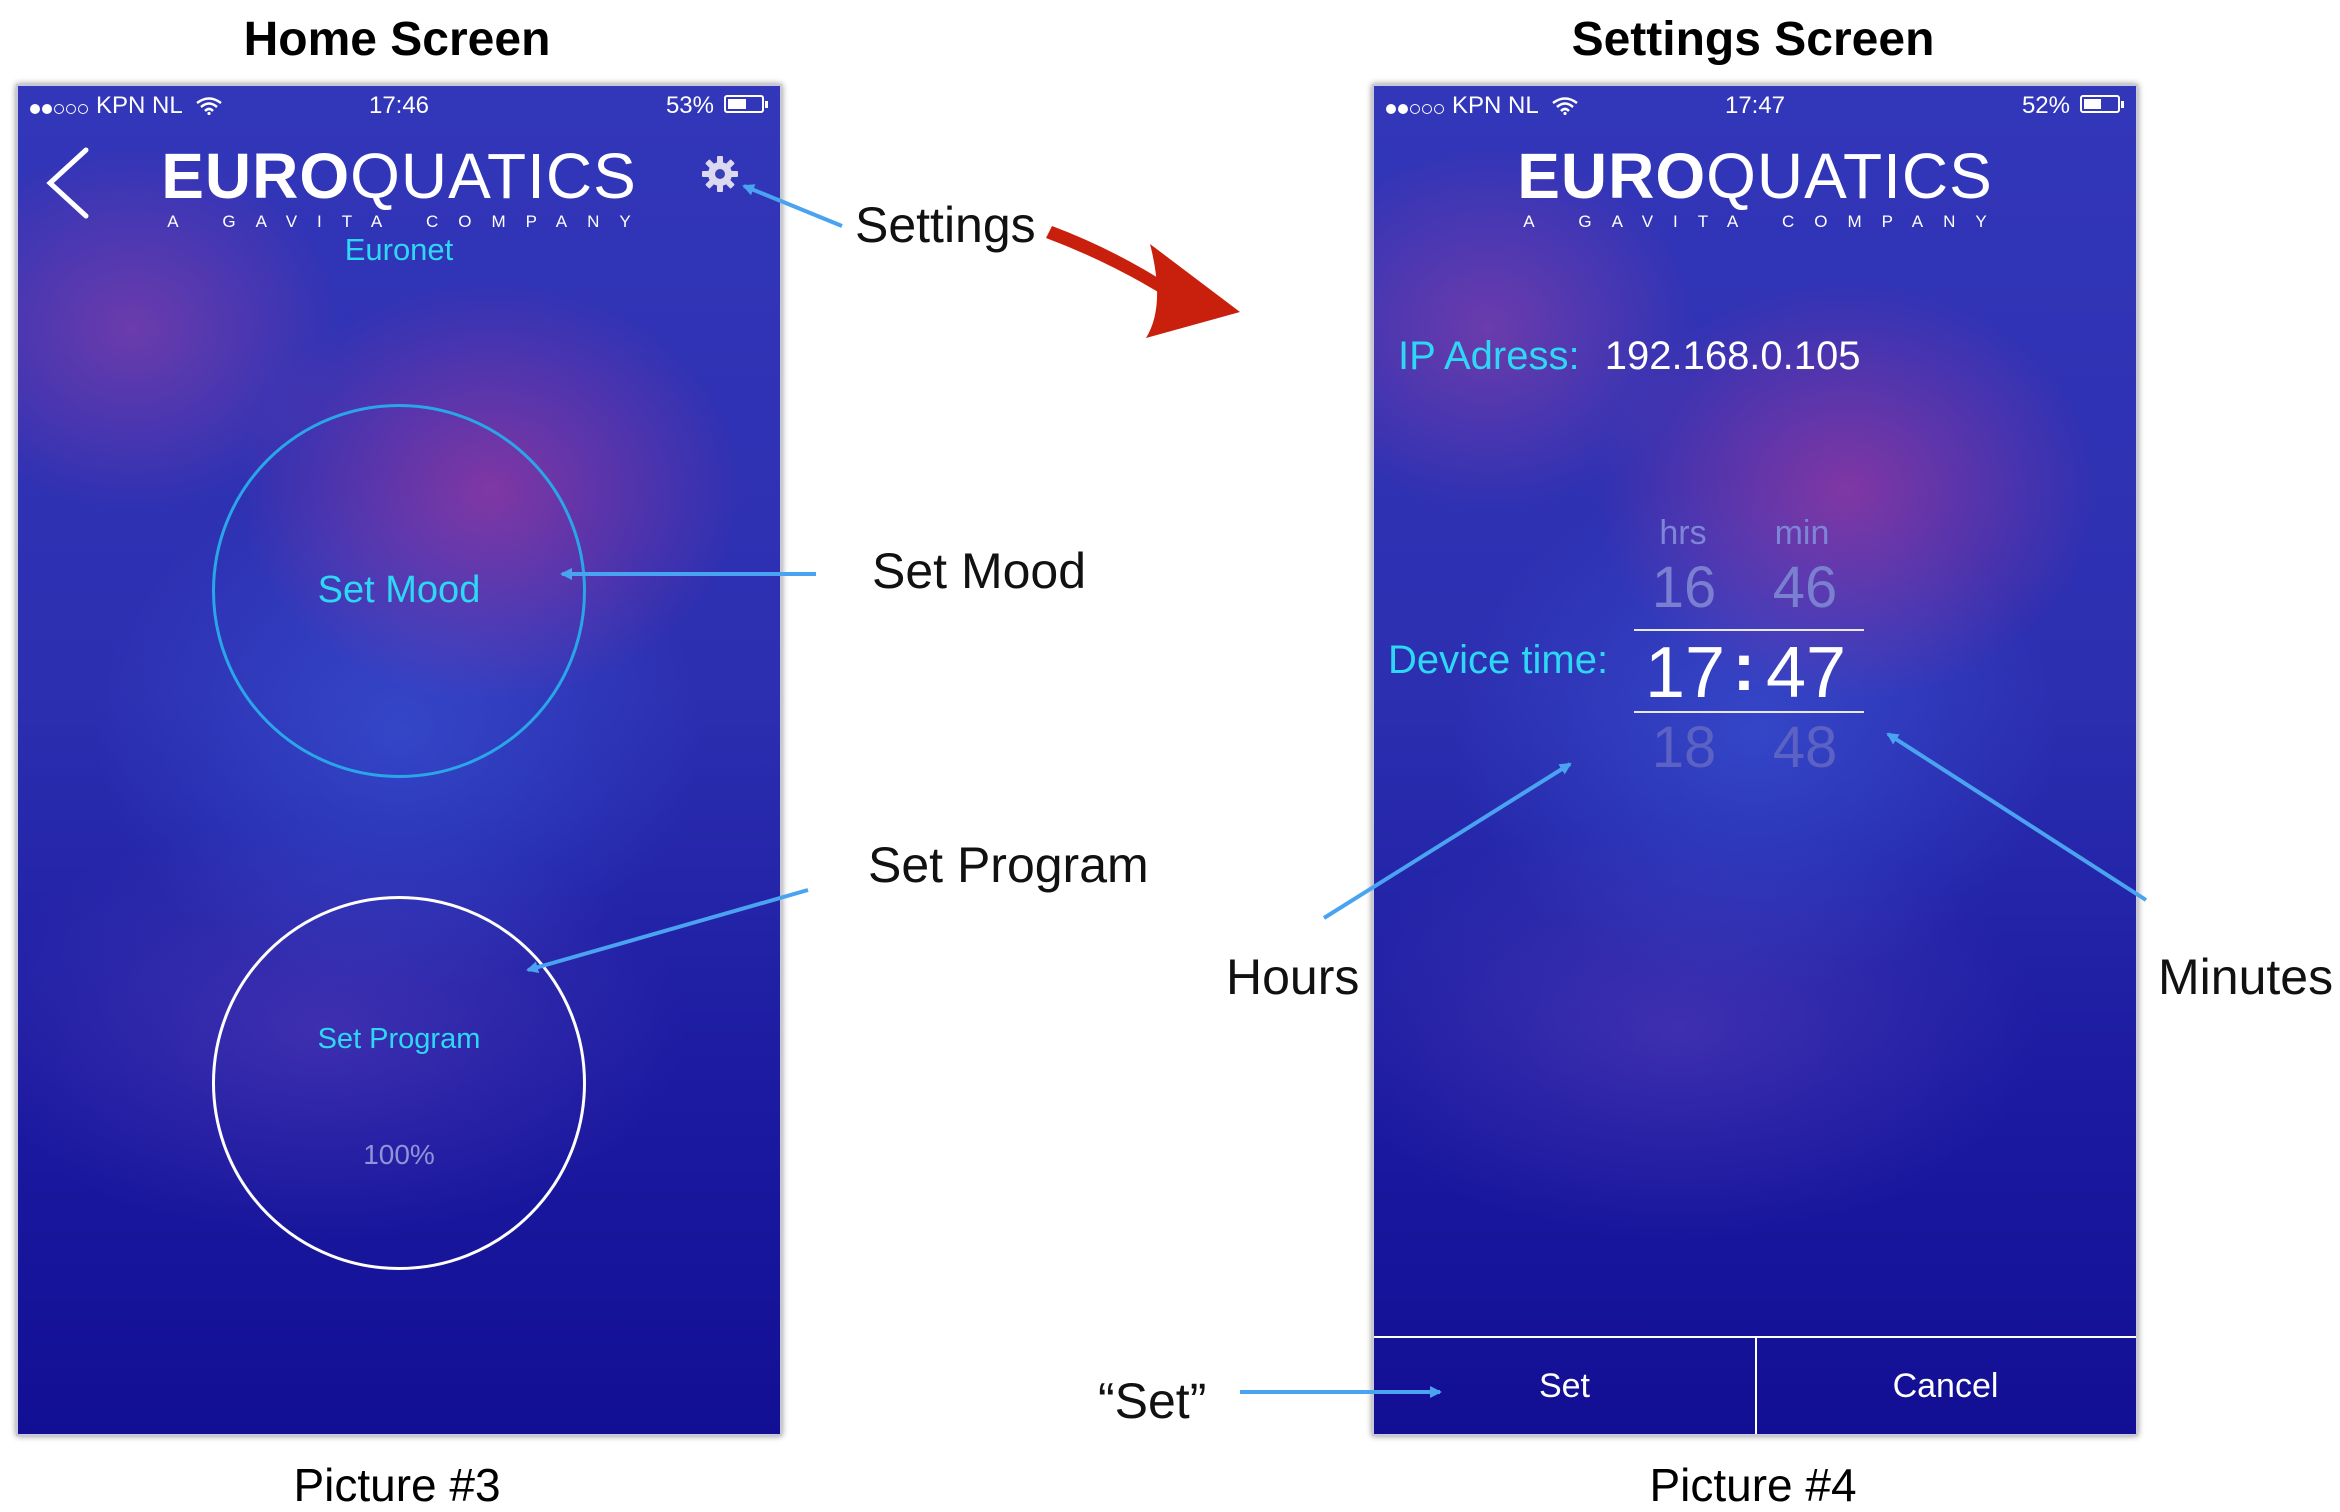  What do you see at coordinates (2246, 977) in the screenshot?
I see `annotation-minutes: Minutes` at bounding box center [2246, 977].